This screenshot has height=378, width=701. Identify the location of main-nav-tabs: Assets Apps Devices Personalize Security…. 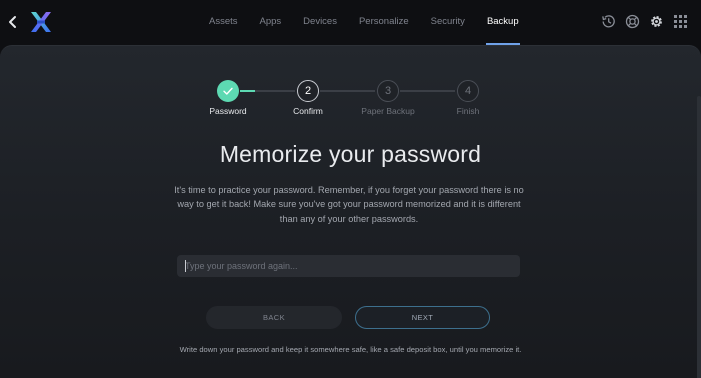
(364, 22).